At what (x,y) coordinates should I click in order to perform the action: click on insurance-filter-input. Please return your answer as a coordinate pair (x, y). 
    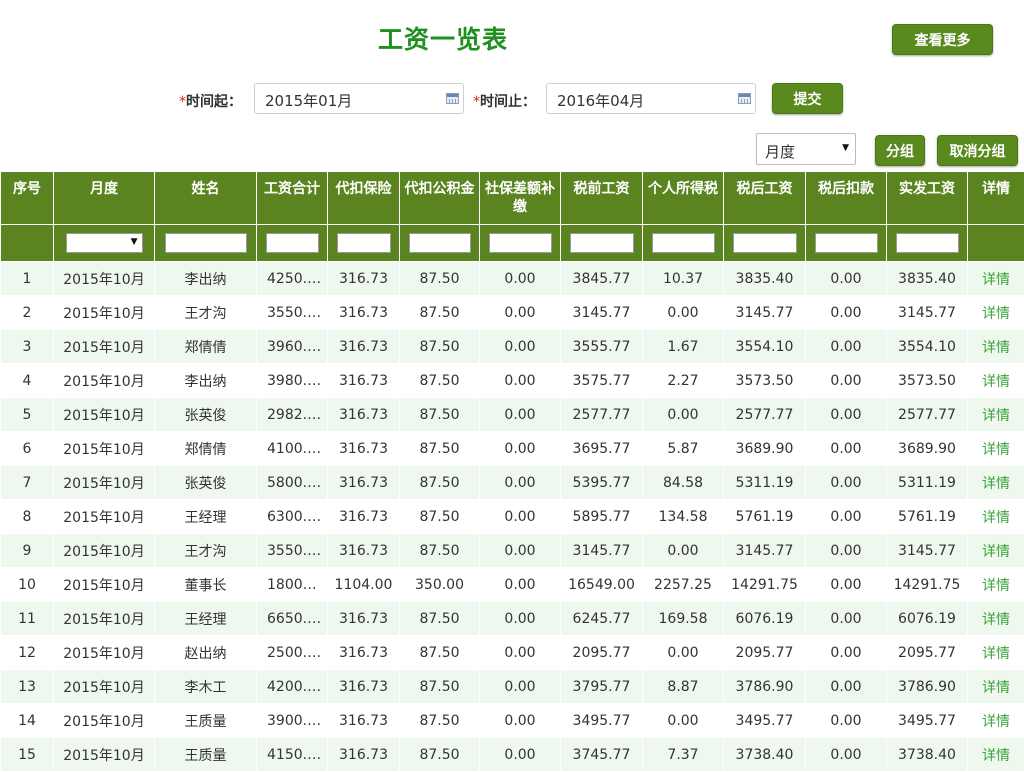
    Looking at the image, I should click on (364, 243).